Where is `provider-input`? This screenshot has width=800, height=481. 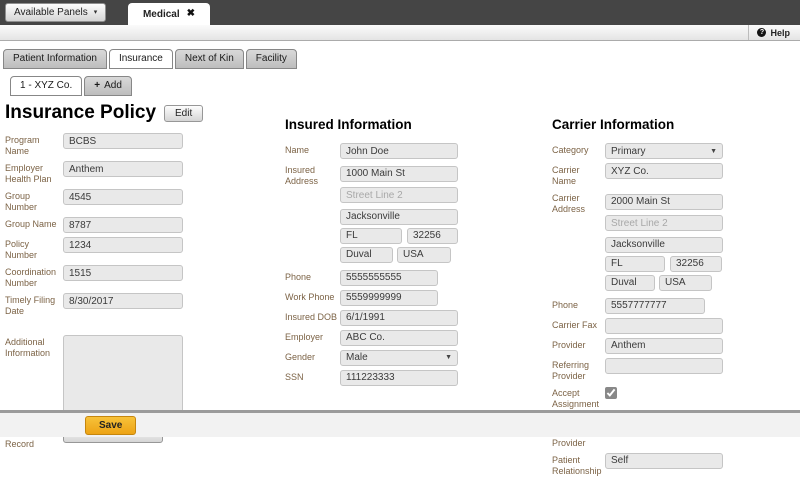 provider-input is located at coordinates (664, 345).